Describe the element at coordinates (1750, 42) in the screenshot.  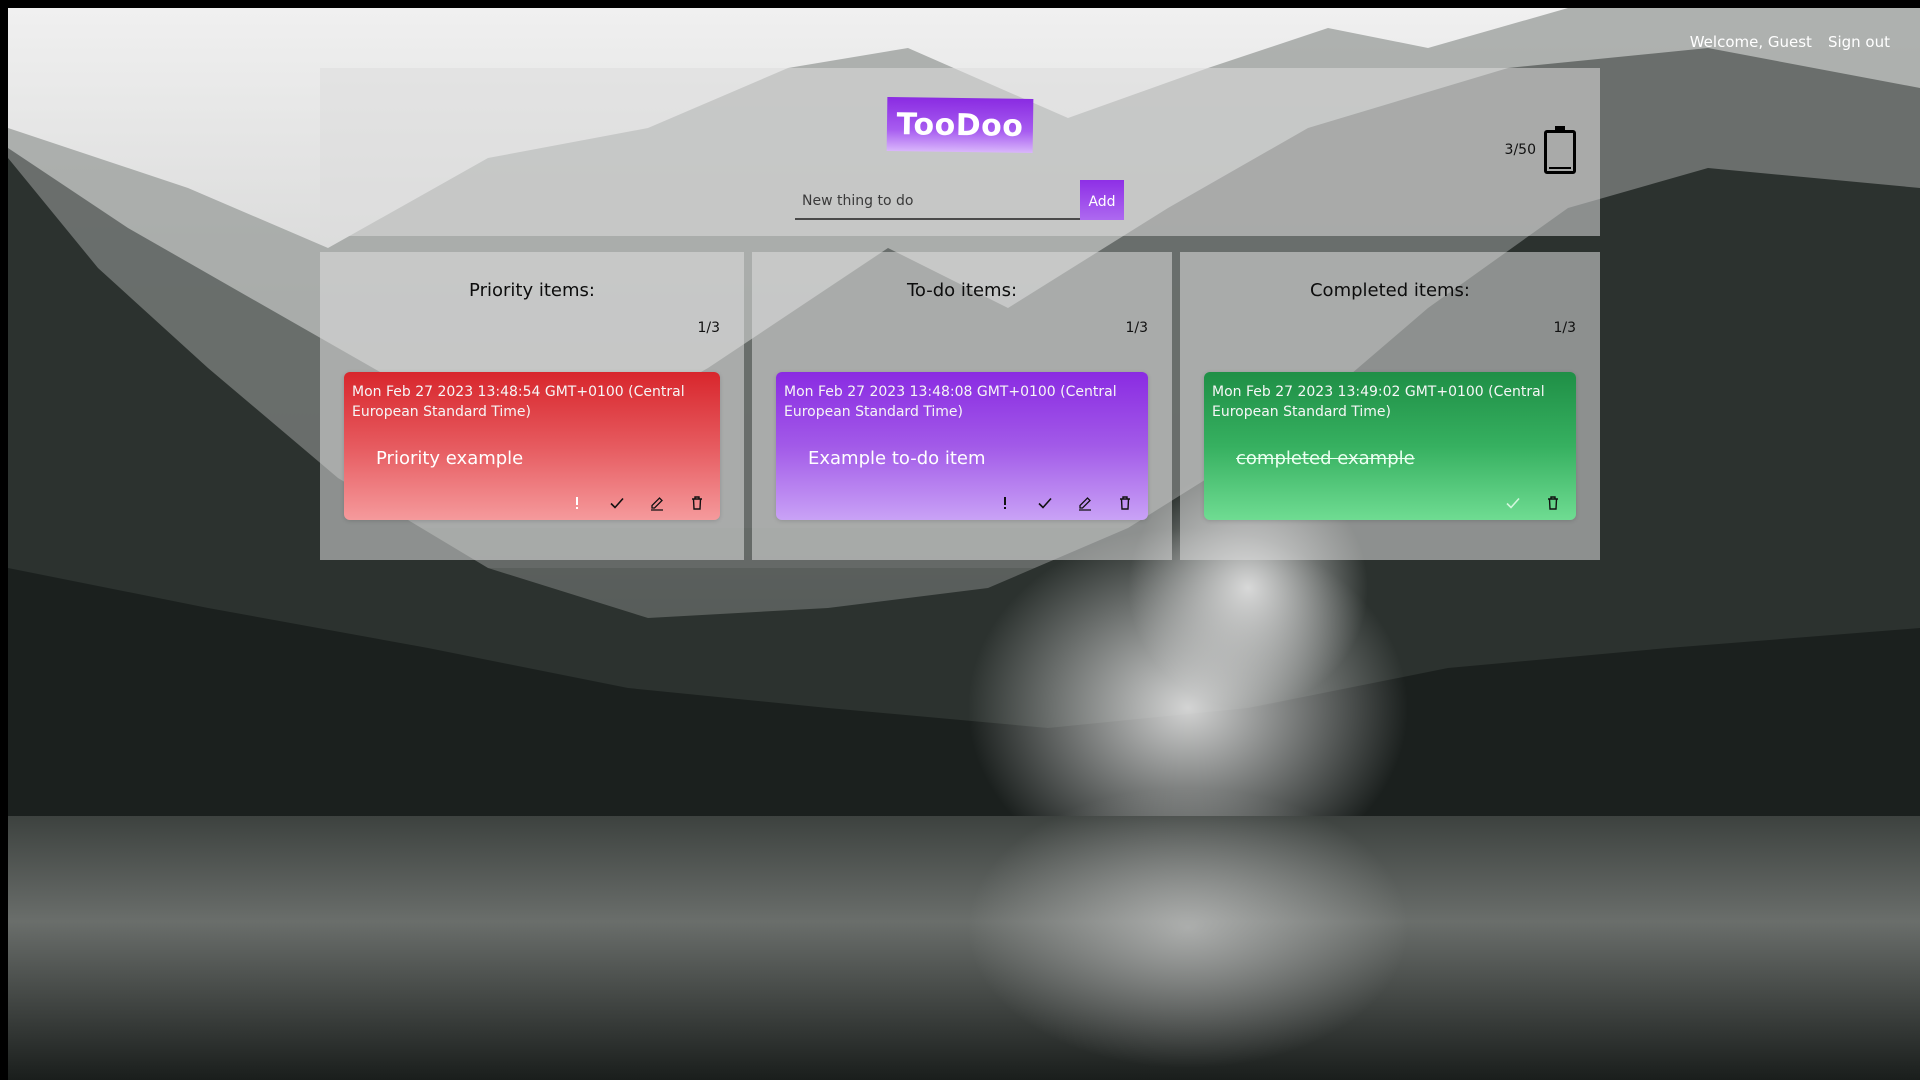
I see `welcome-text: Welcome, Guest` at that location.